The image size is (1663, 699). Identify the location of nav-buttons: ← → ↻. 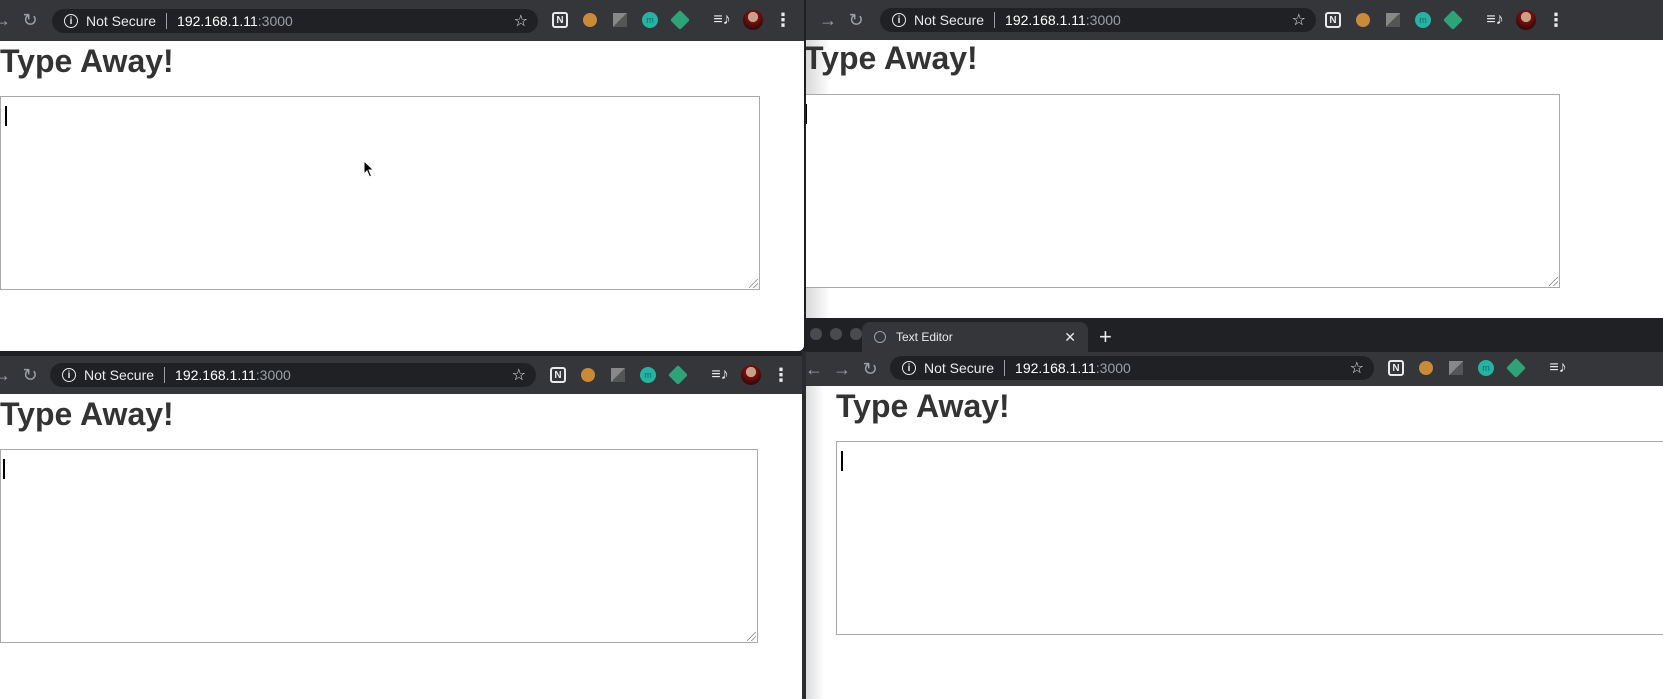
(845, 369).